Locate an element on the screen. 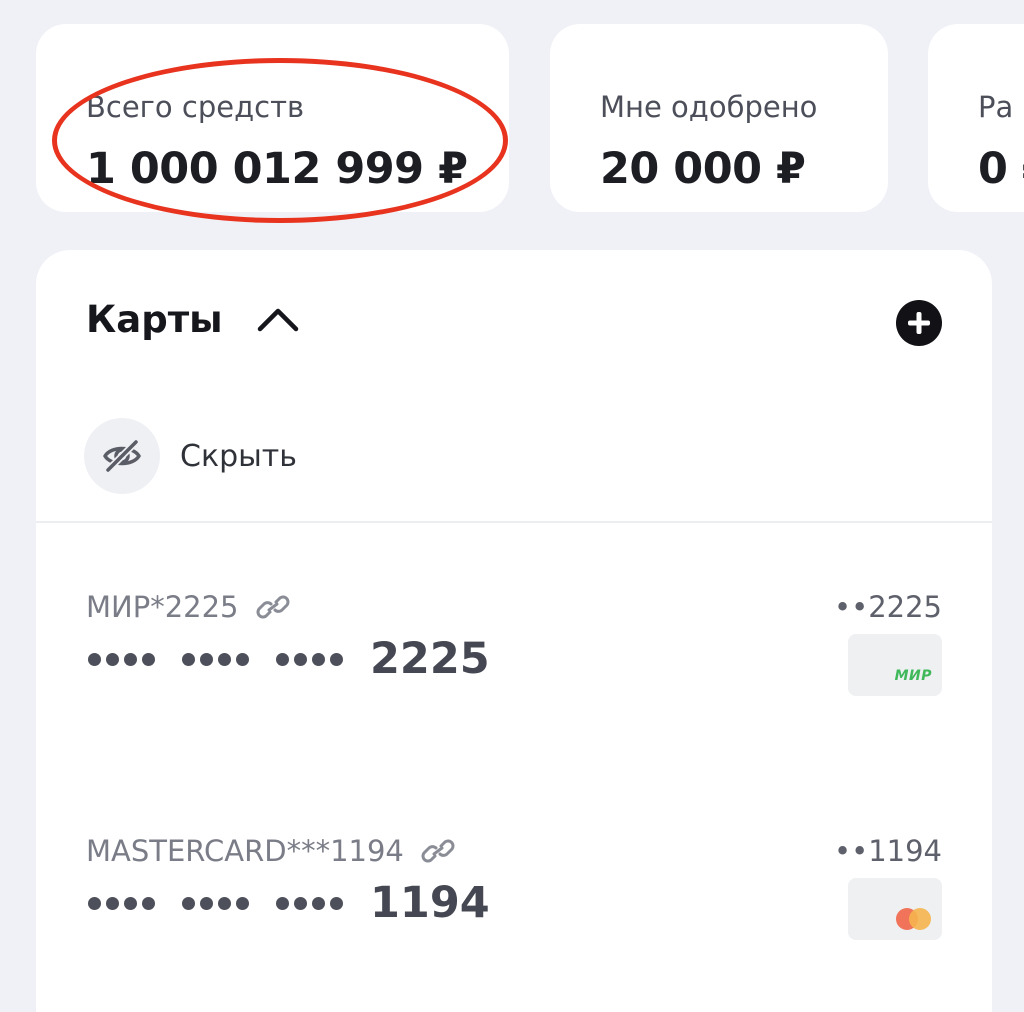 The width and height of the screenshot is (1024, 1012). section-divider is located at coordinates (514, 522).